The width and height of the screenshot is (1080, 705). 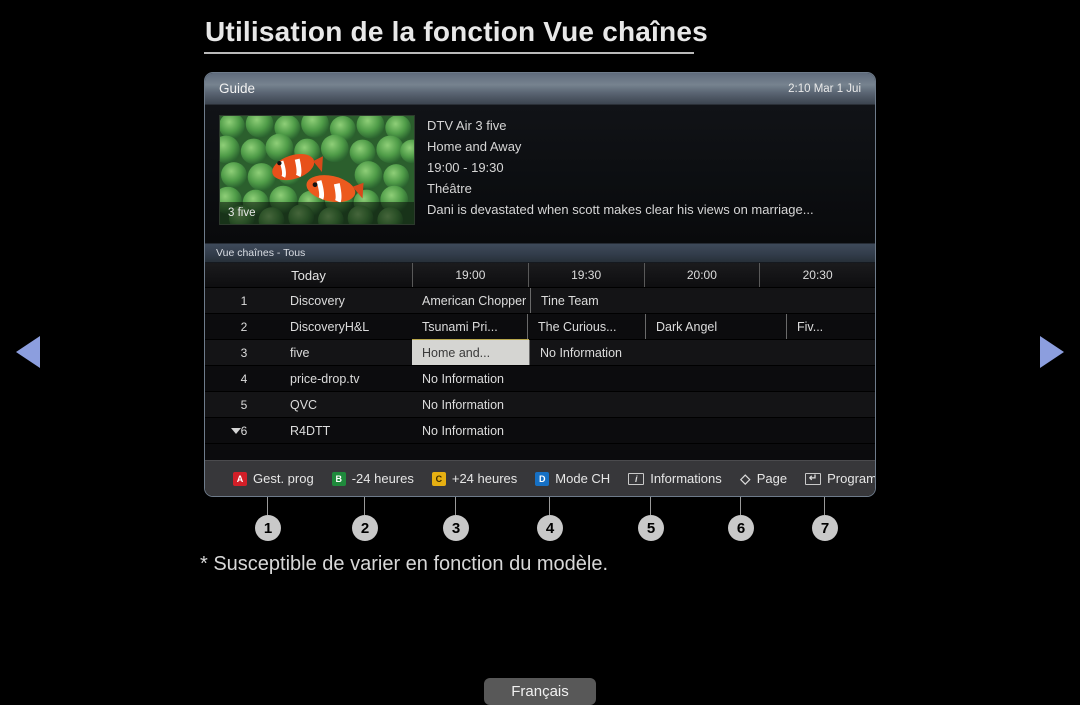 What do you see at coordinates (456, 31) in the screenshot?
I see `page-title: Utilisation de la fonction Vue chaînes` at bounding box center [456, 31].